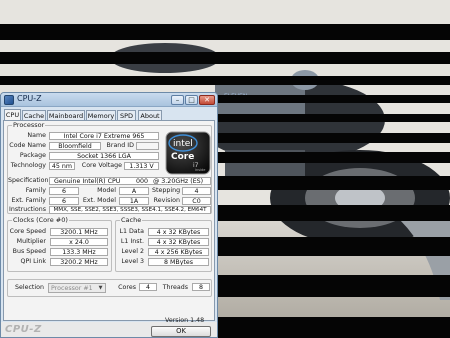  Describe the element at coordinates (130, 181) in the screenshot. I see `specification-value: Genuine Intel(R) CPU 000 @ 3.20GHz (ES)` at that location.